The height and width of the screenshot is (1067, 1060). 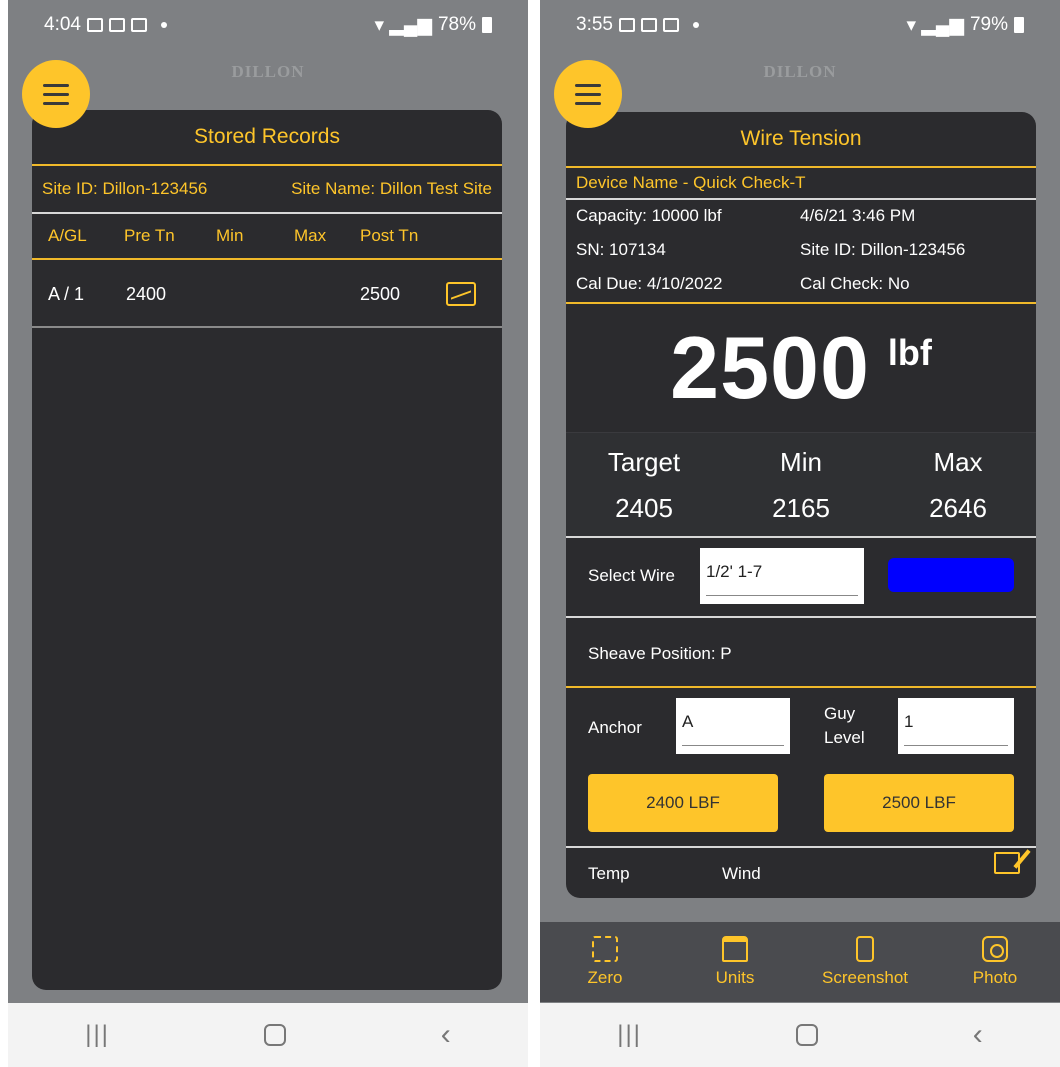 I want to click on image-icon, so click(x=461, y=294).